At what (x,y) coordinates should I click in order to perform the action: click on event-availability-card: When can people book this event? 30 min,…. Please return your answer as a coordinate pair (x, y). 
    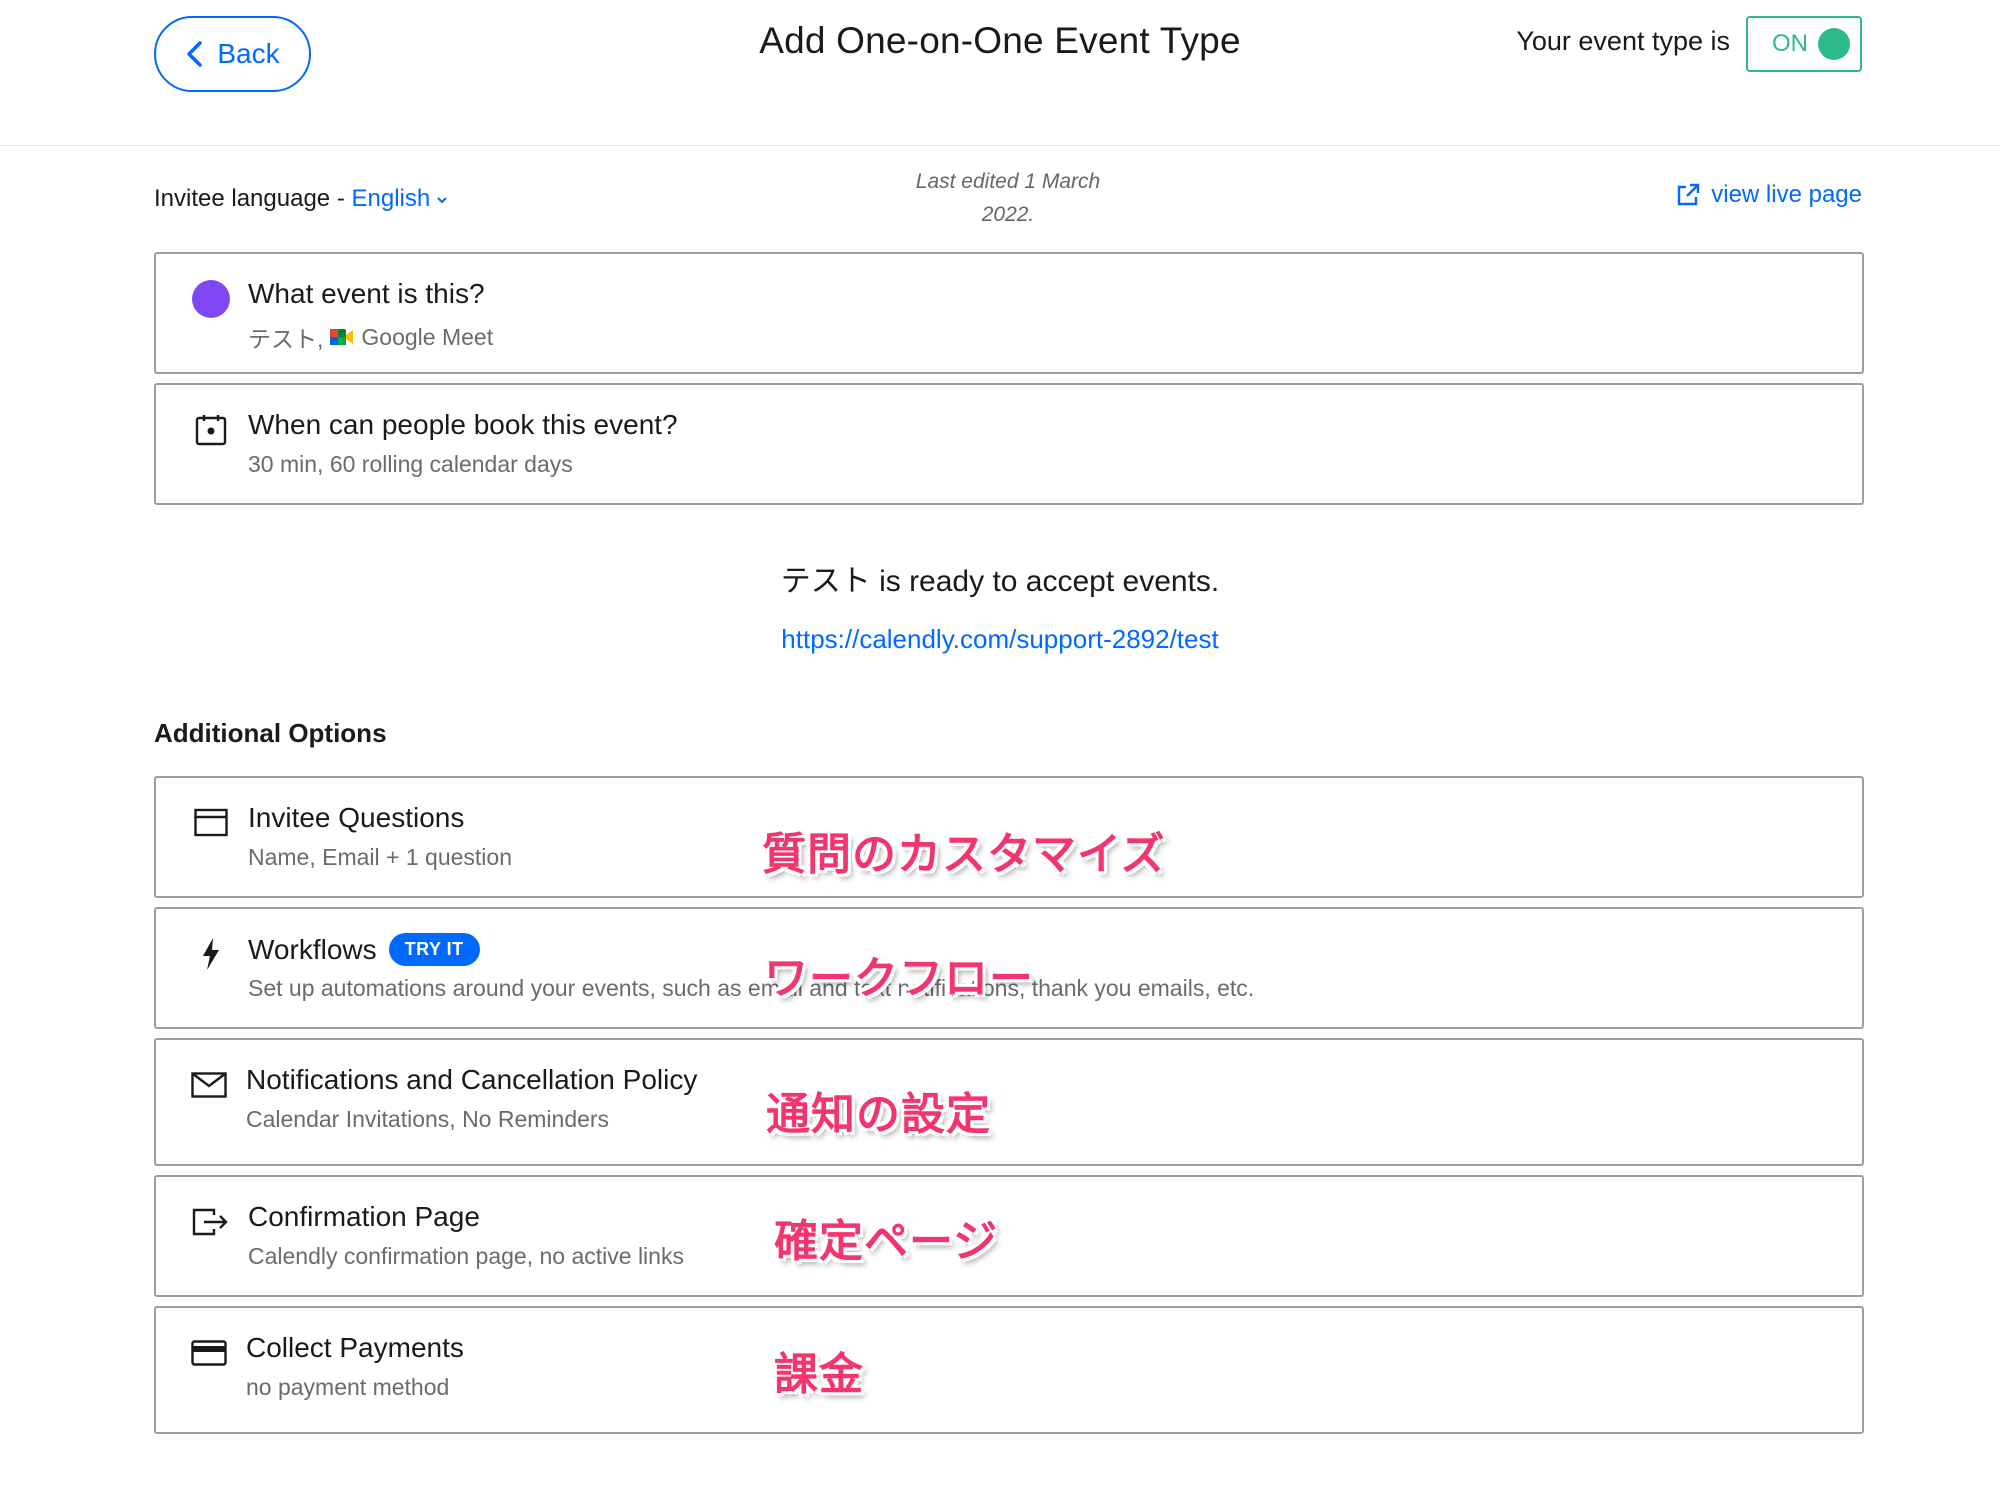
    Looking at the image, I should click on (1009, 444).